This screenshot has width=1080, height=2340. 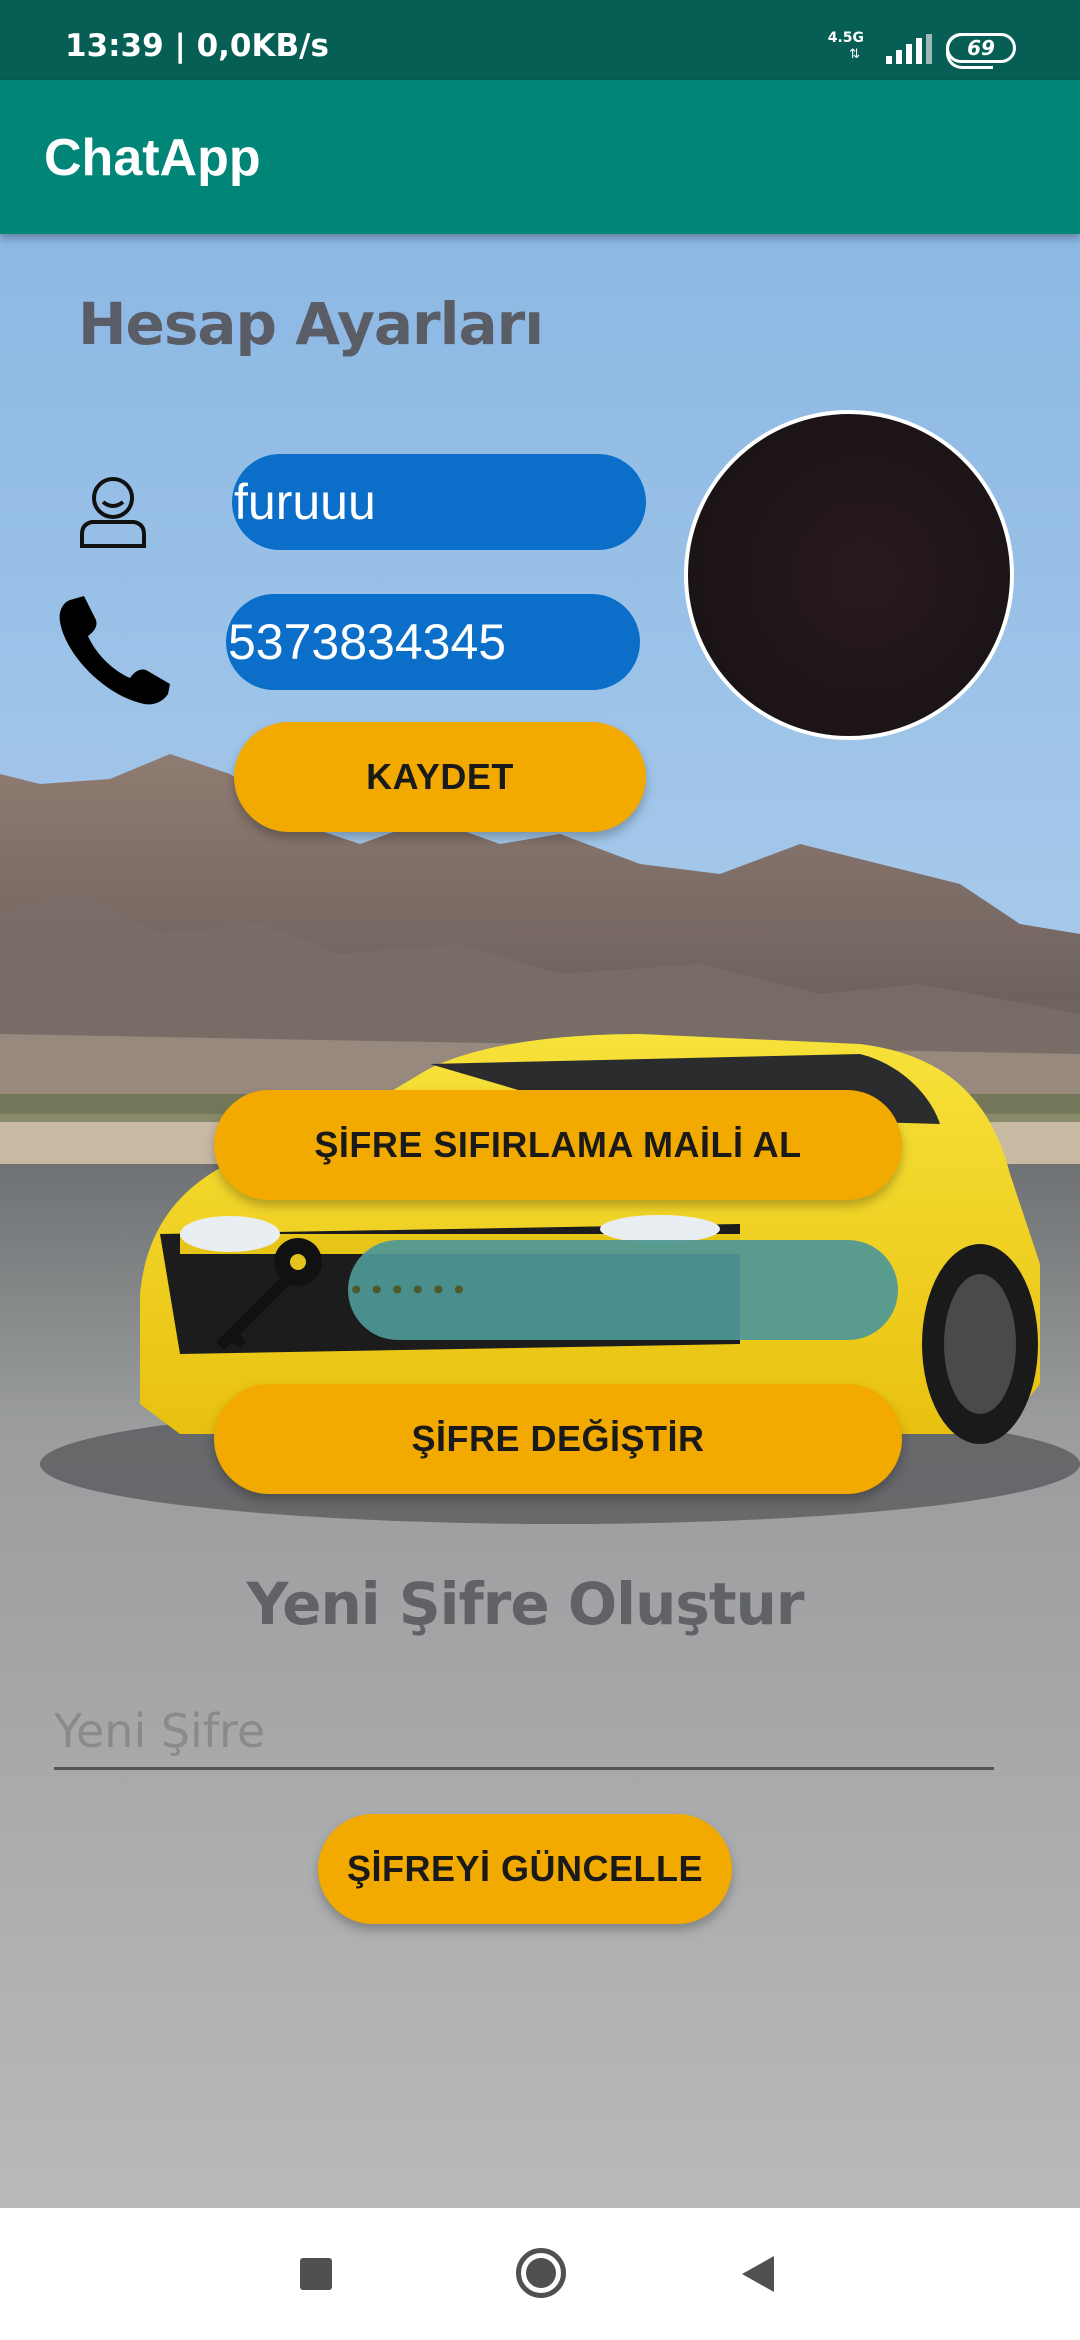 I want to click on recents-icon, so click(x=316, y=2274).